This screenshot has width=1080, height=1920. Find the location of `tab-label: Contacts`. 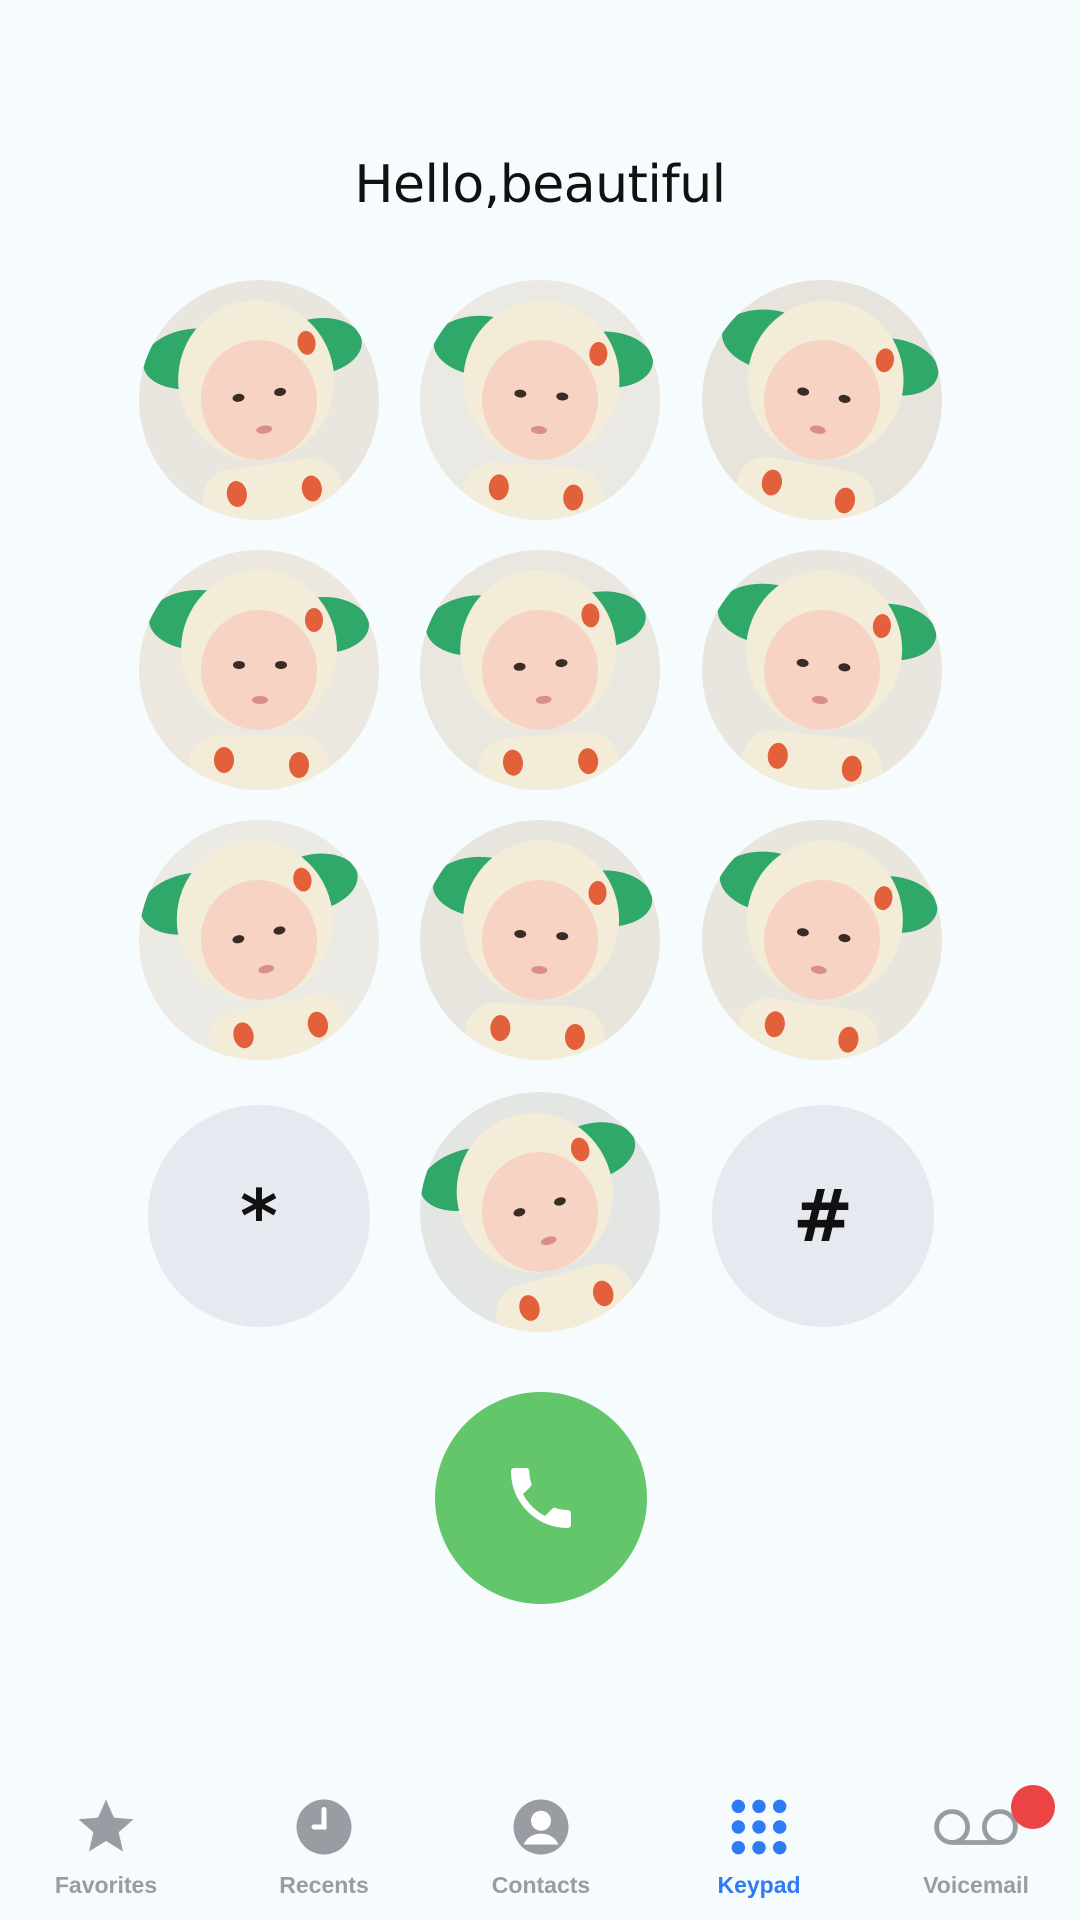

tab-label: Contacts is located at coordinates (541, 1885).